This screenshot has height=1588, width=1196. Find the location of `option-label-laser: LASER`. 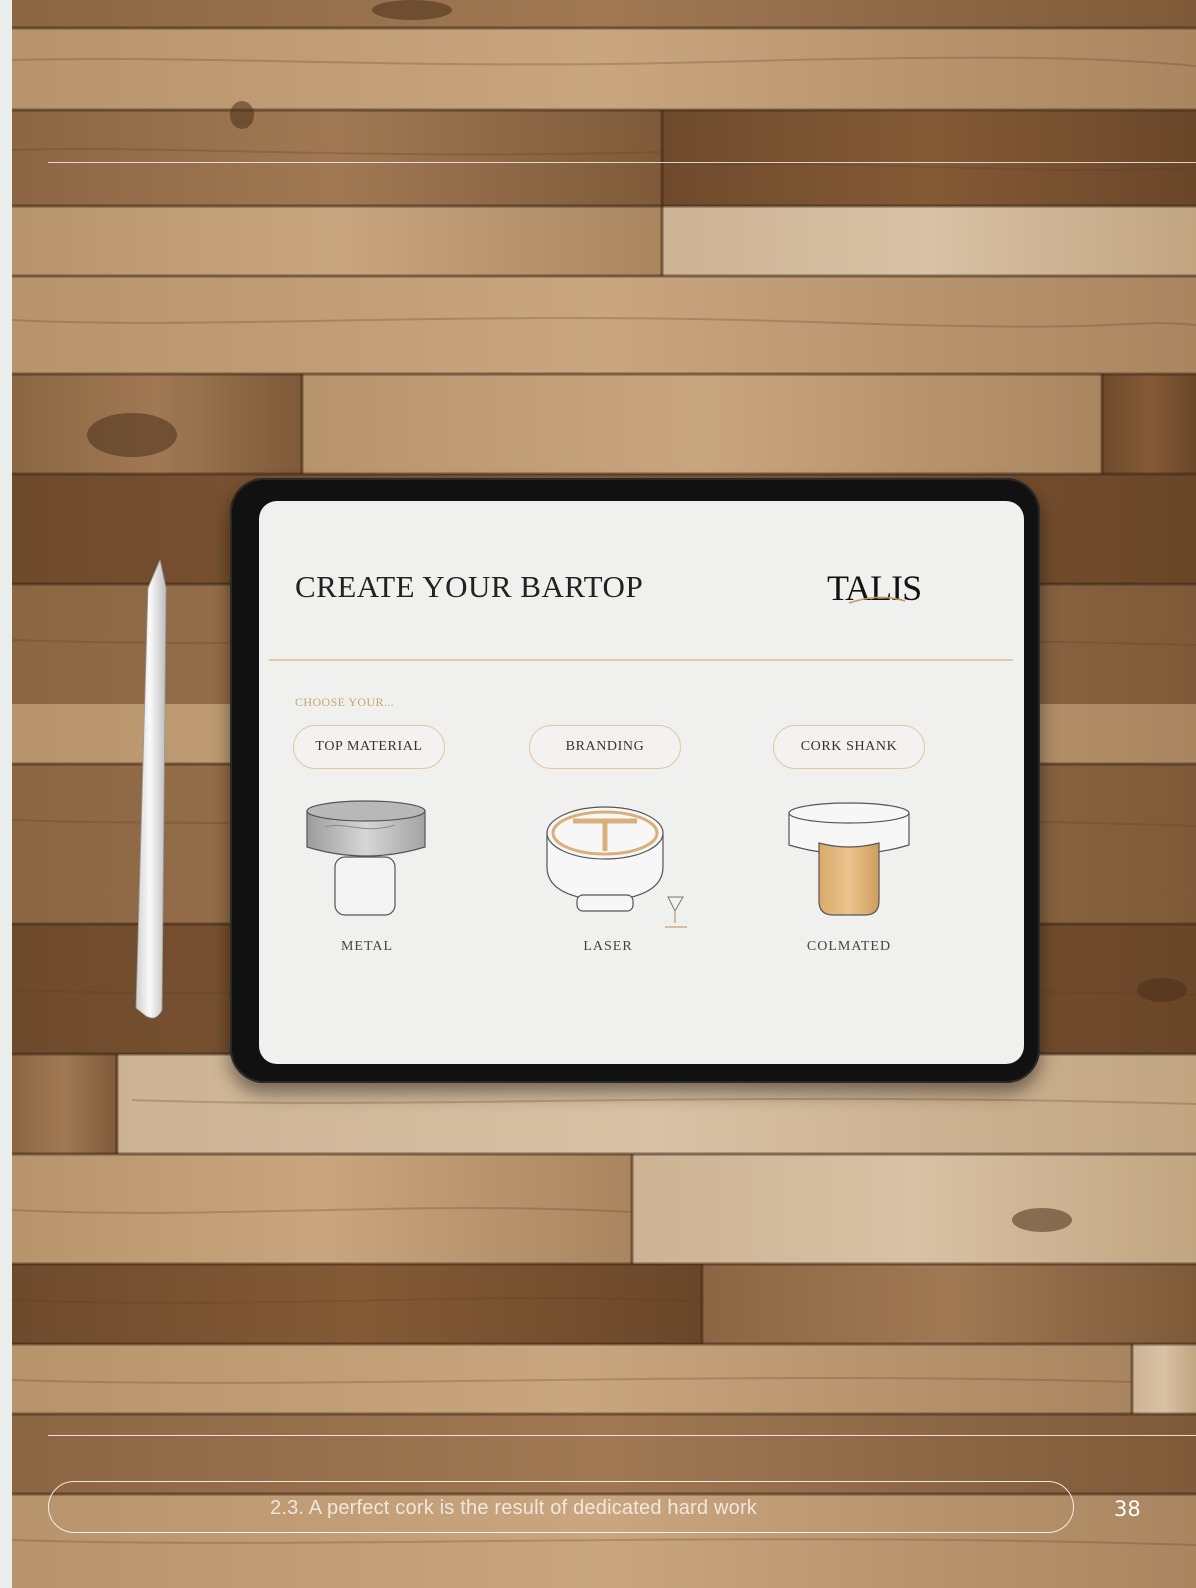

option-label-laser: LASER is located at coordinates (608, 946).